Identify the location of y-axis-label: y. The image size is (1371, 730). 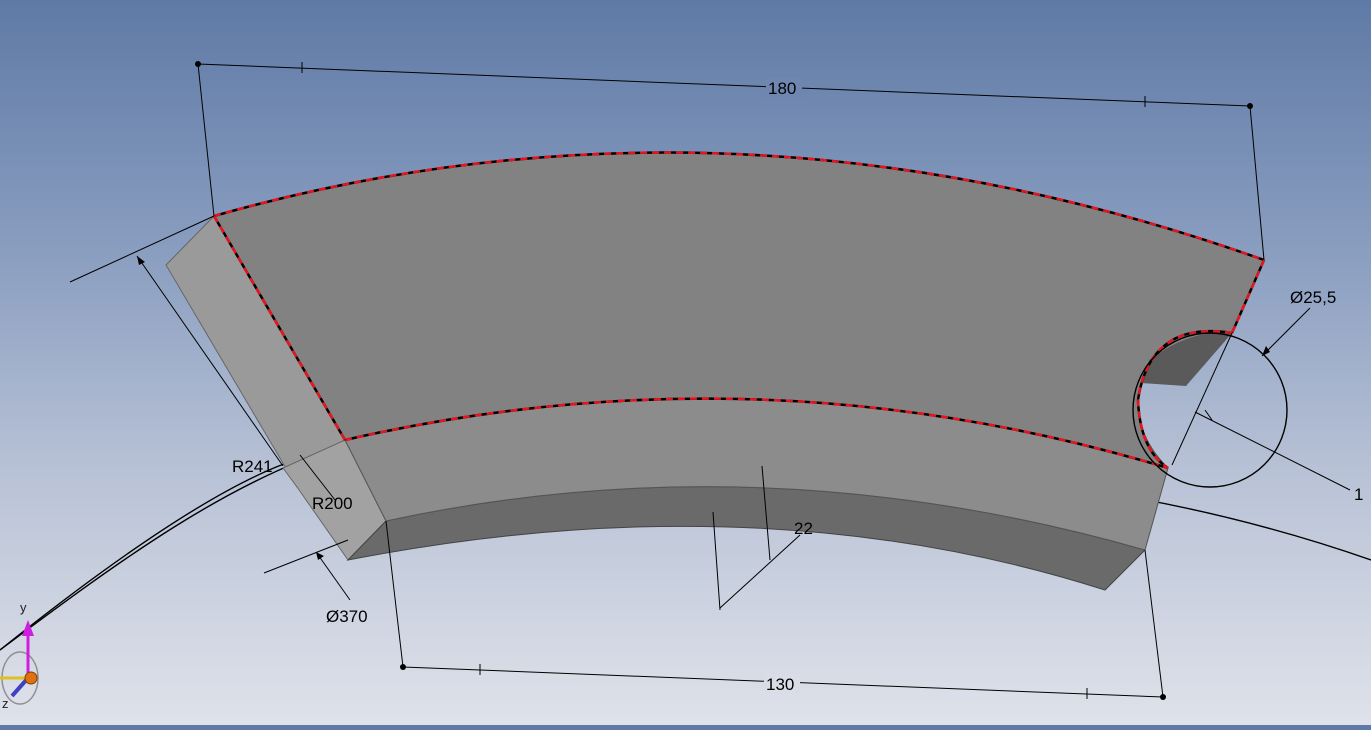
(23, 607).